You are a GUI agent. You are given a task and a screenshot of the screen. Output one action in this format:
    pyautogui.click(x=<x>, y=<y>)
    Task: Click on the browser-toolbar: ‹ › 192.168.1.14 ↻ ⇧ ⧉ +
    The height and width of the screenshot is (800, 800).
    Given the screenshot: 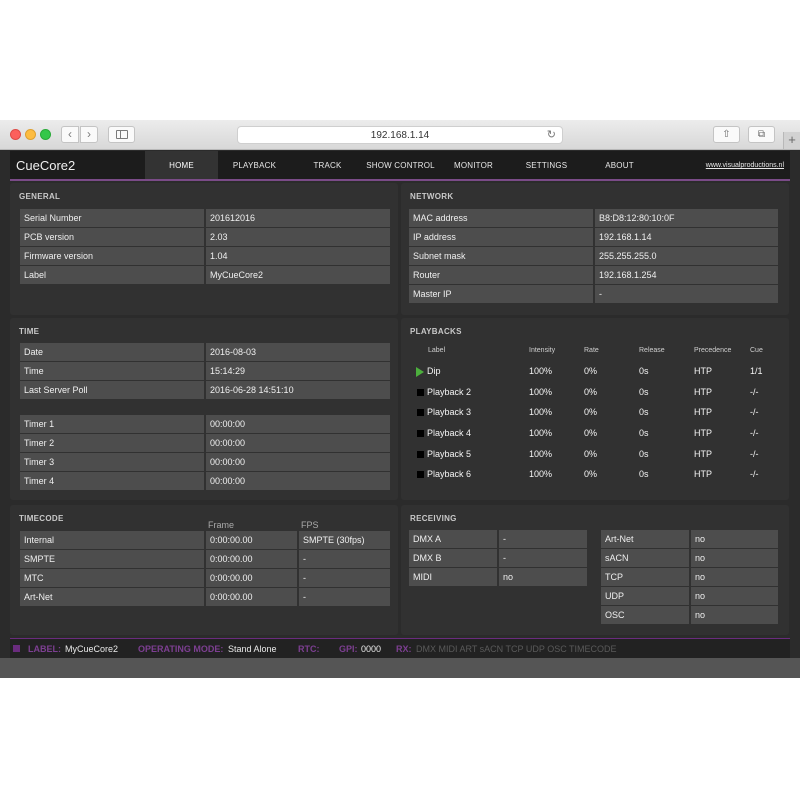 What is the action you would take?
    pyautogui.click(x=400, y=135)
    